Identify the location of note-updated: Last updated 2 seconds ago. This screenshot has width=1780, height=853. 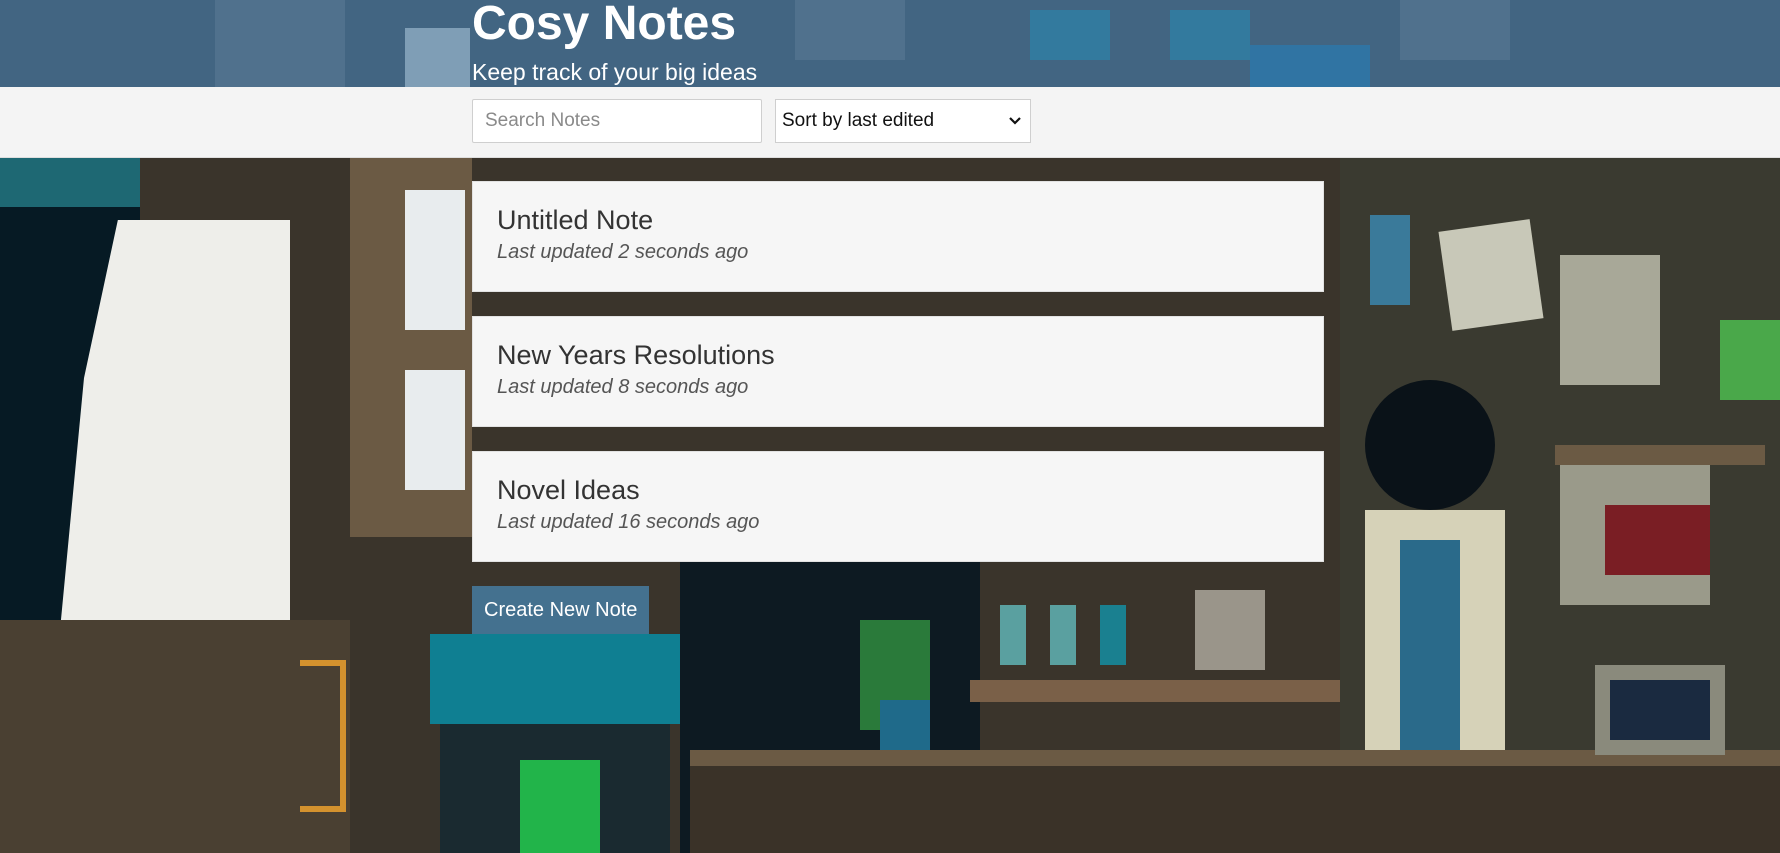
(623, 252).